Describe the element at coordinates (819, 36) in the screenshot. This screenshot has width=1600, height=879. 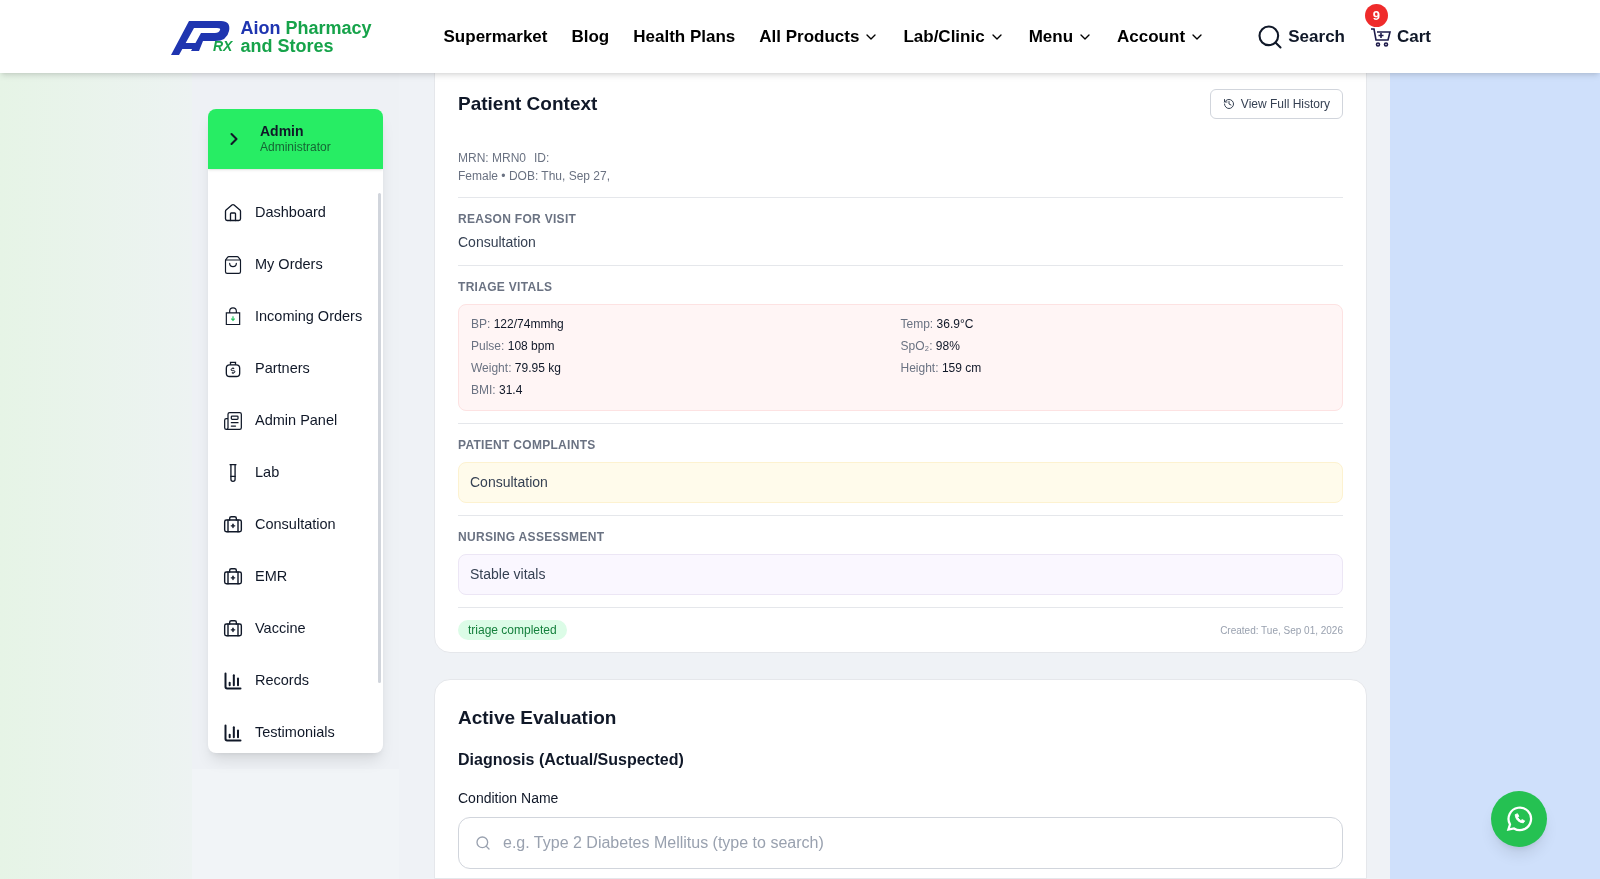
I see `nav-link: All Products` at that location.